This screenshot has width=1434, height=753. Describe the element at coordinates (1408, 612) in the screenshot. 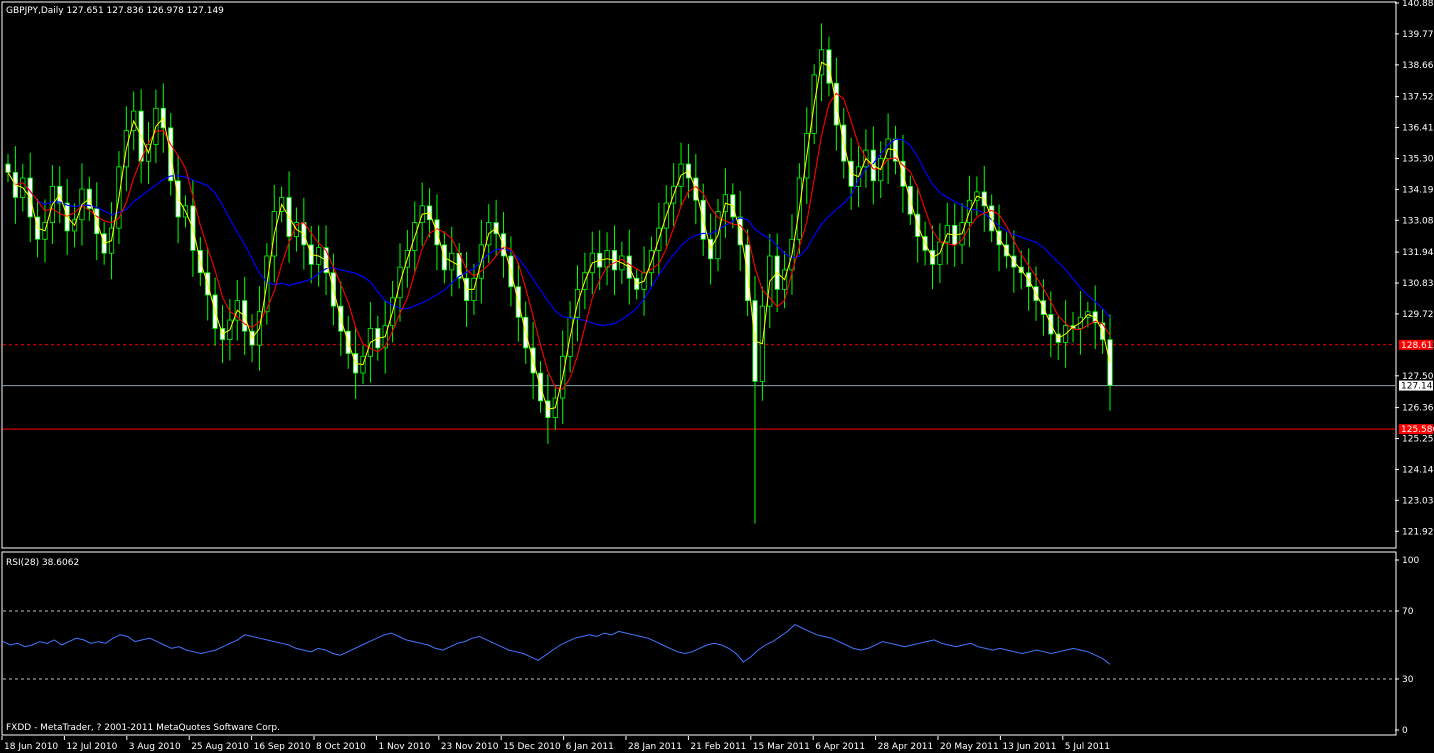

I see `rsi-tick-label: 70` at that location.